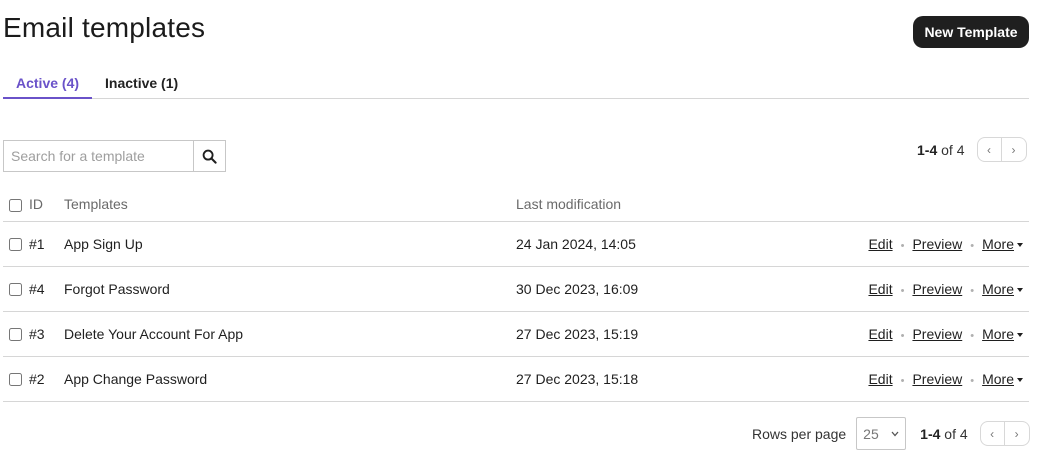 Image resolution: width=1044 pixels, height=458 pixels. I want to click on rows-per-page-label: Rows per page, so click(799, 433).